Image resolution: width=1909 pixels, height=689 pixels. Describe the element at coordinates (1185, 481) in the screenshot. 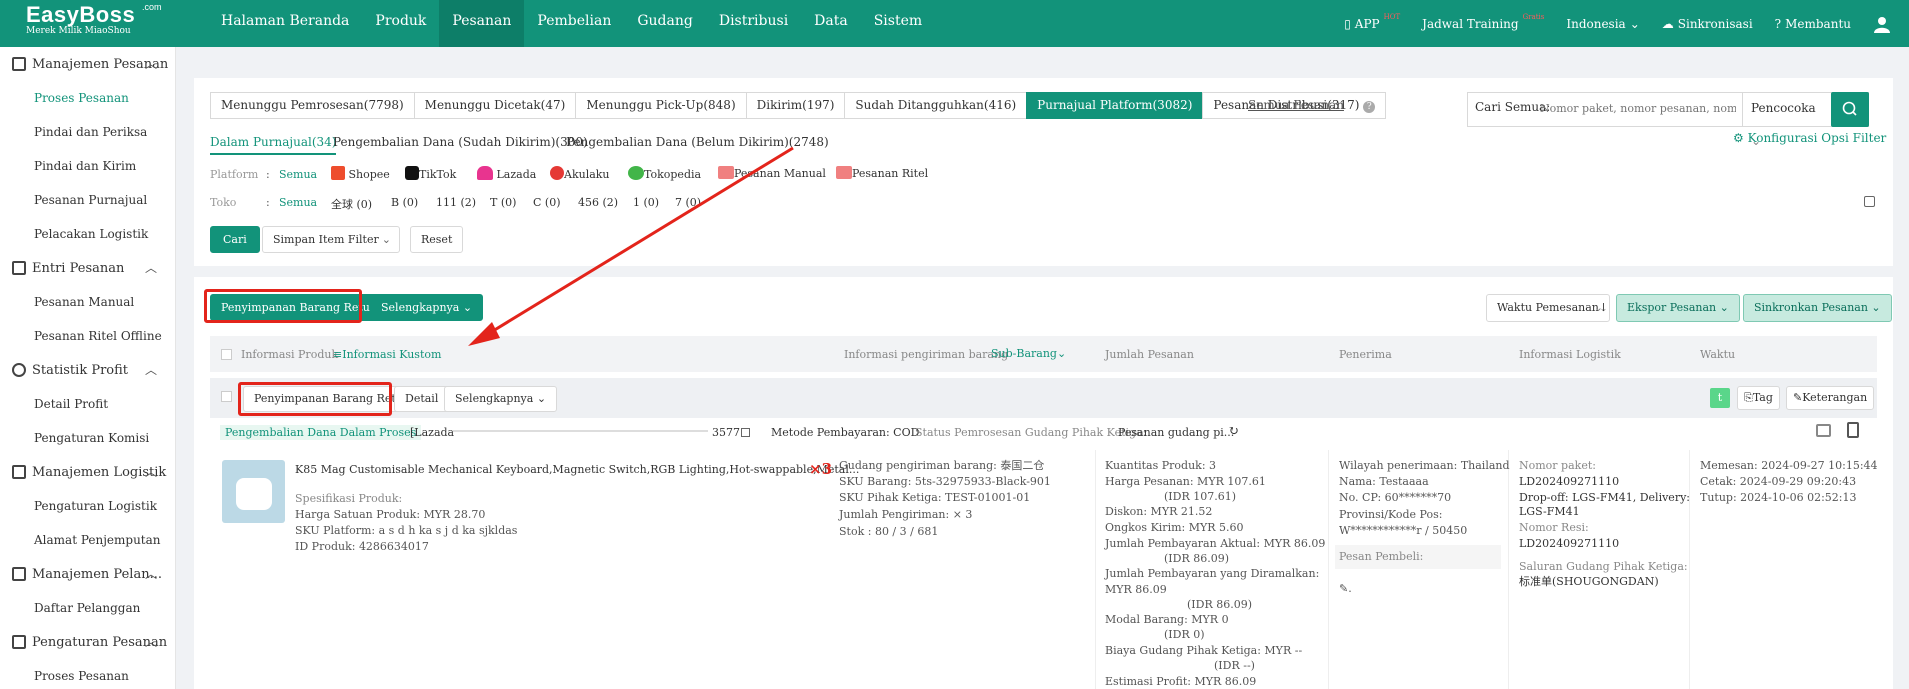

I see `amount-line: Harga Pesanan: MYR 107.61` at that location.